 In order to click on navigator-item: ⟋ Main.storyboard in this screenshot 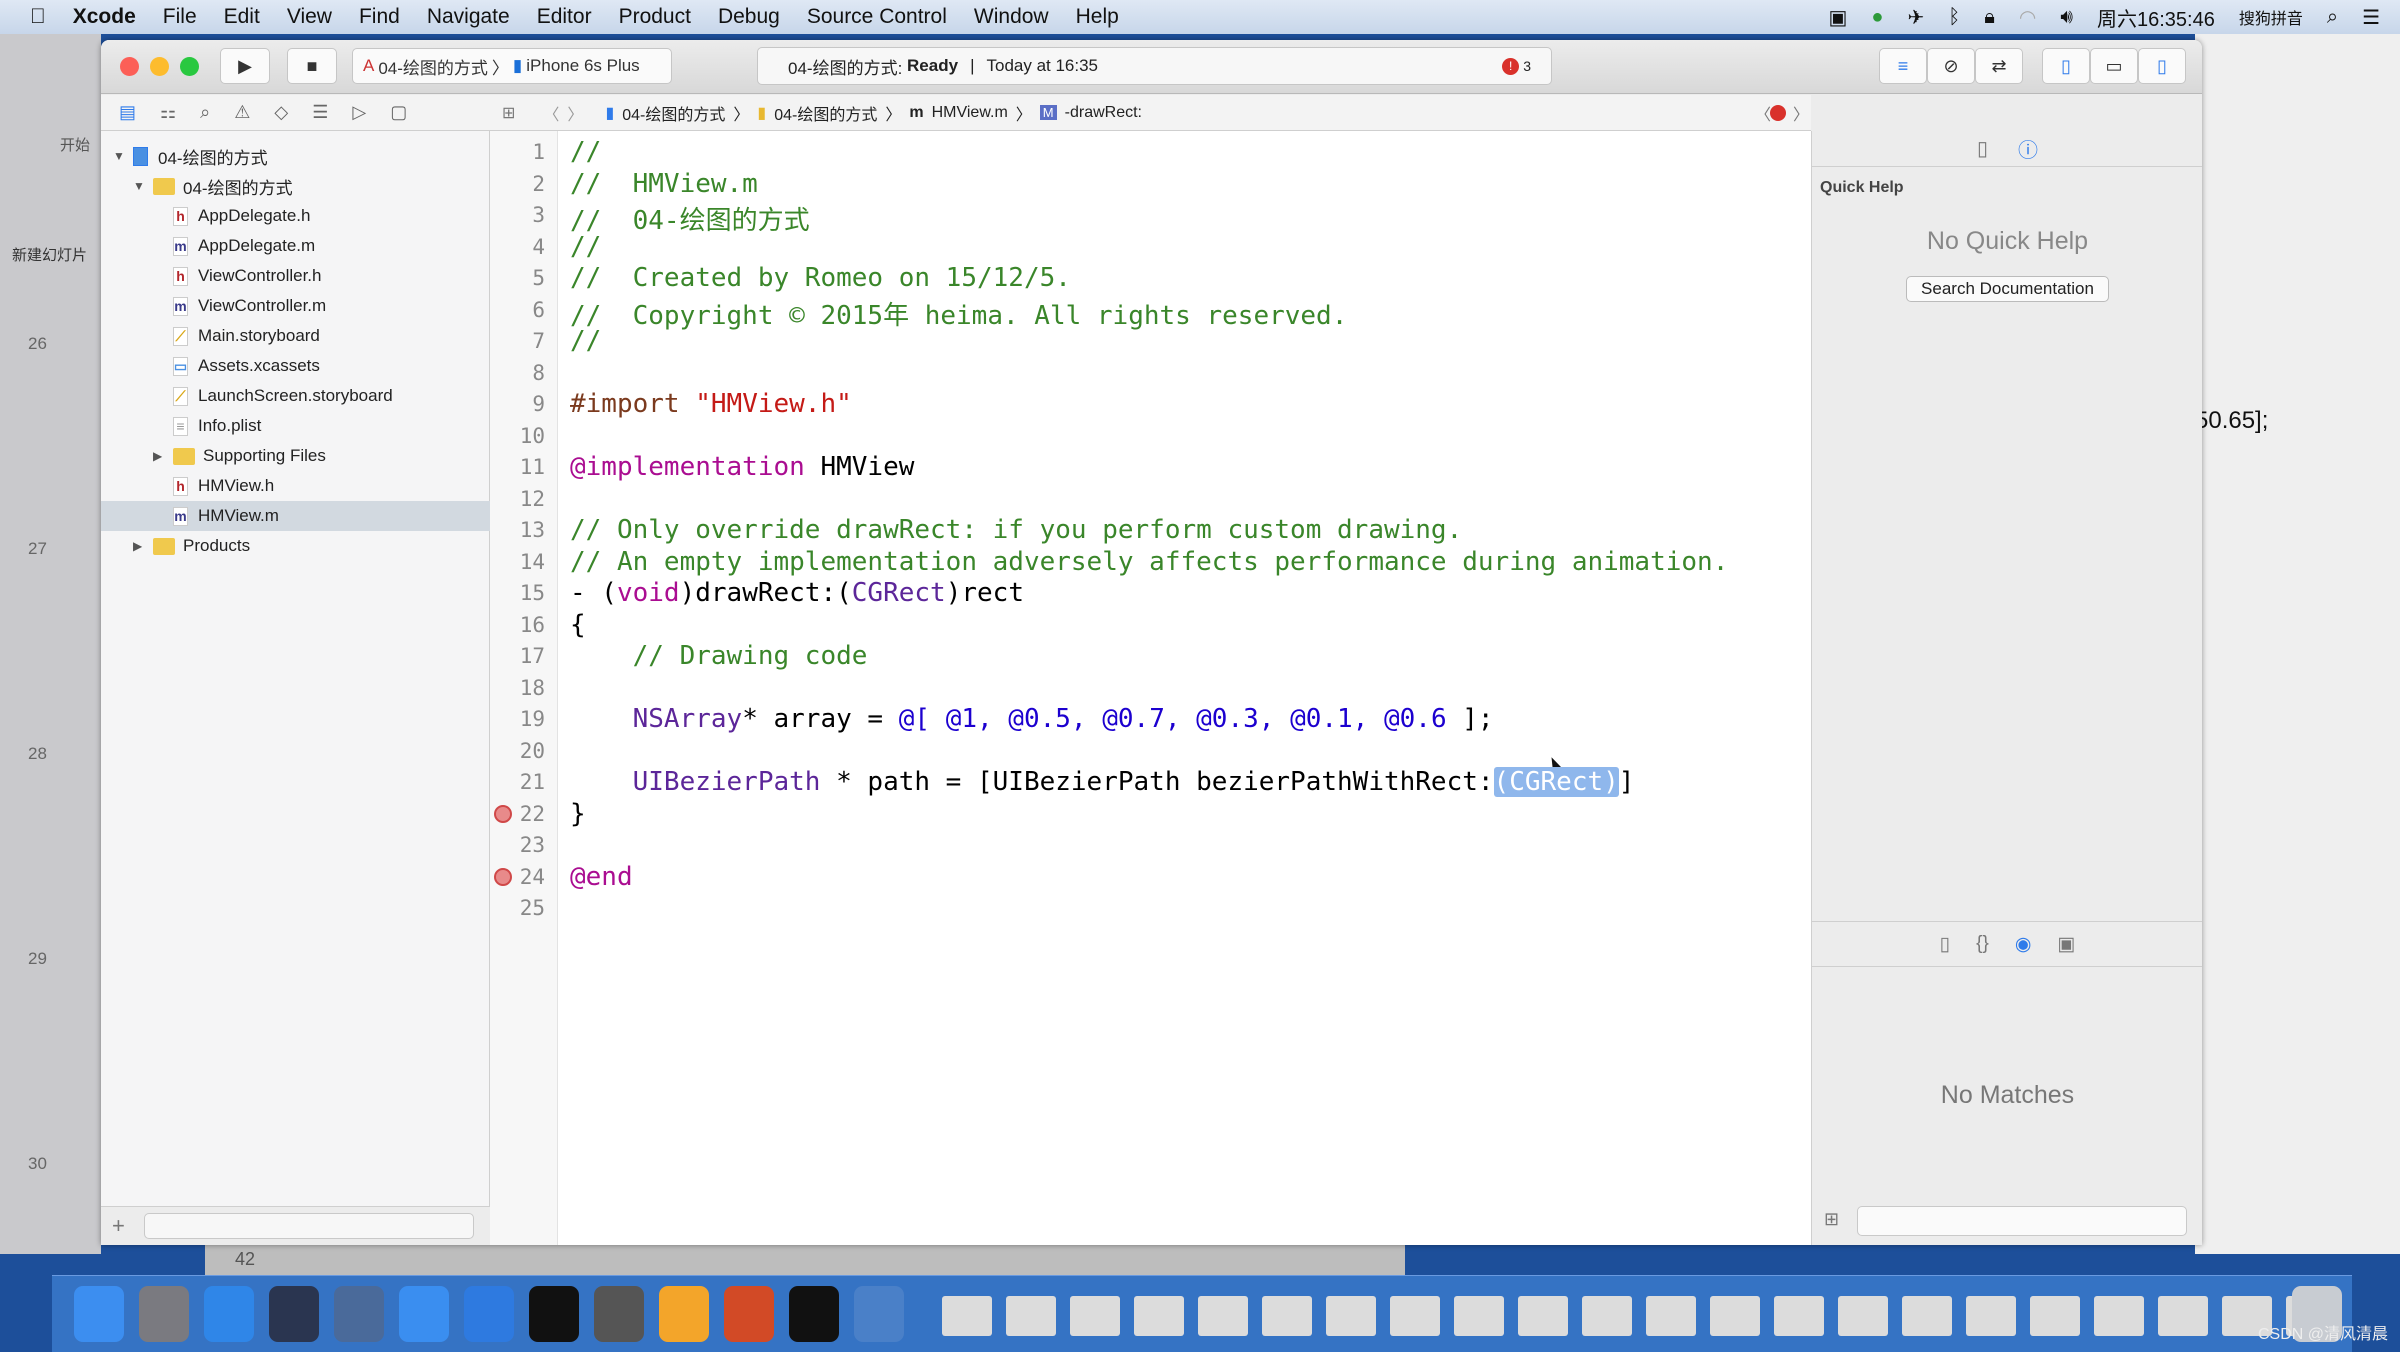, I will do `click(295, 336)`.